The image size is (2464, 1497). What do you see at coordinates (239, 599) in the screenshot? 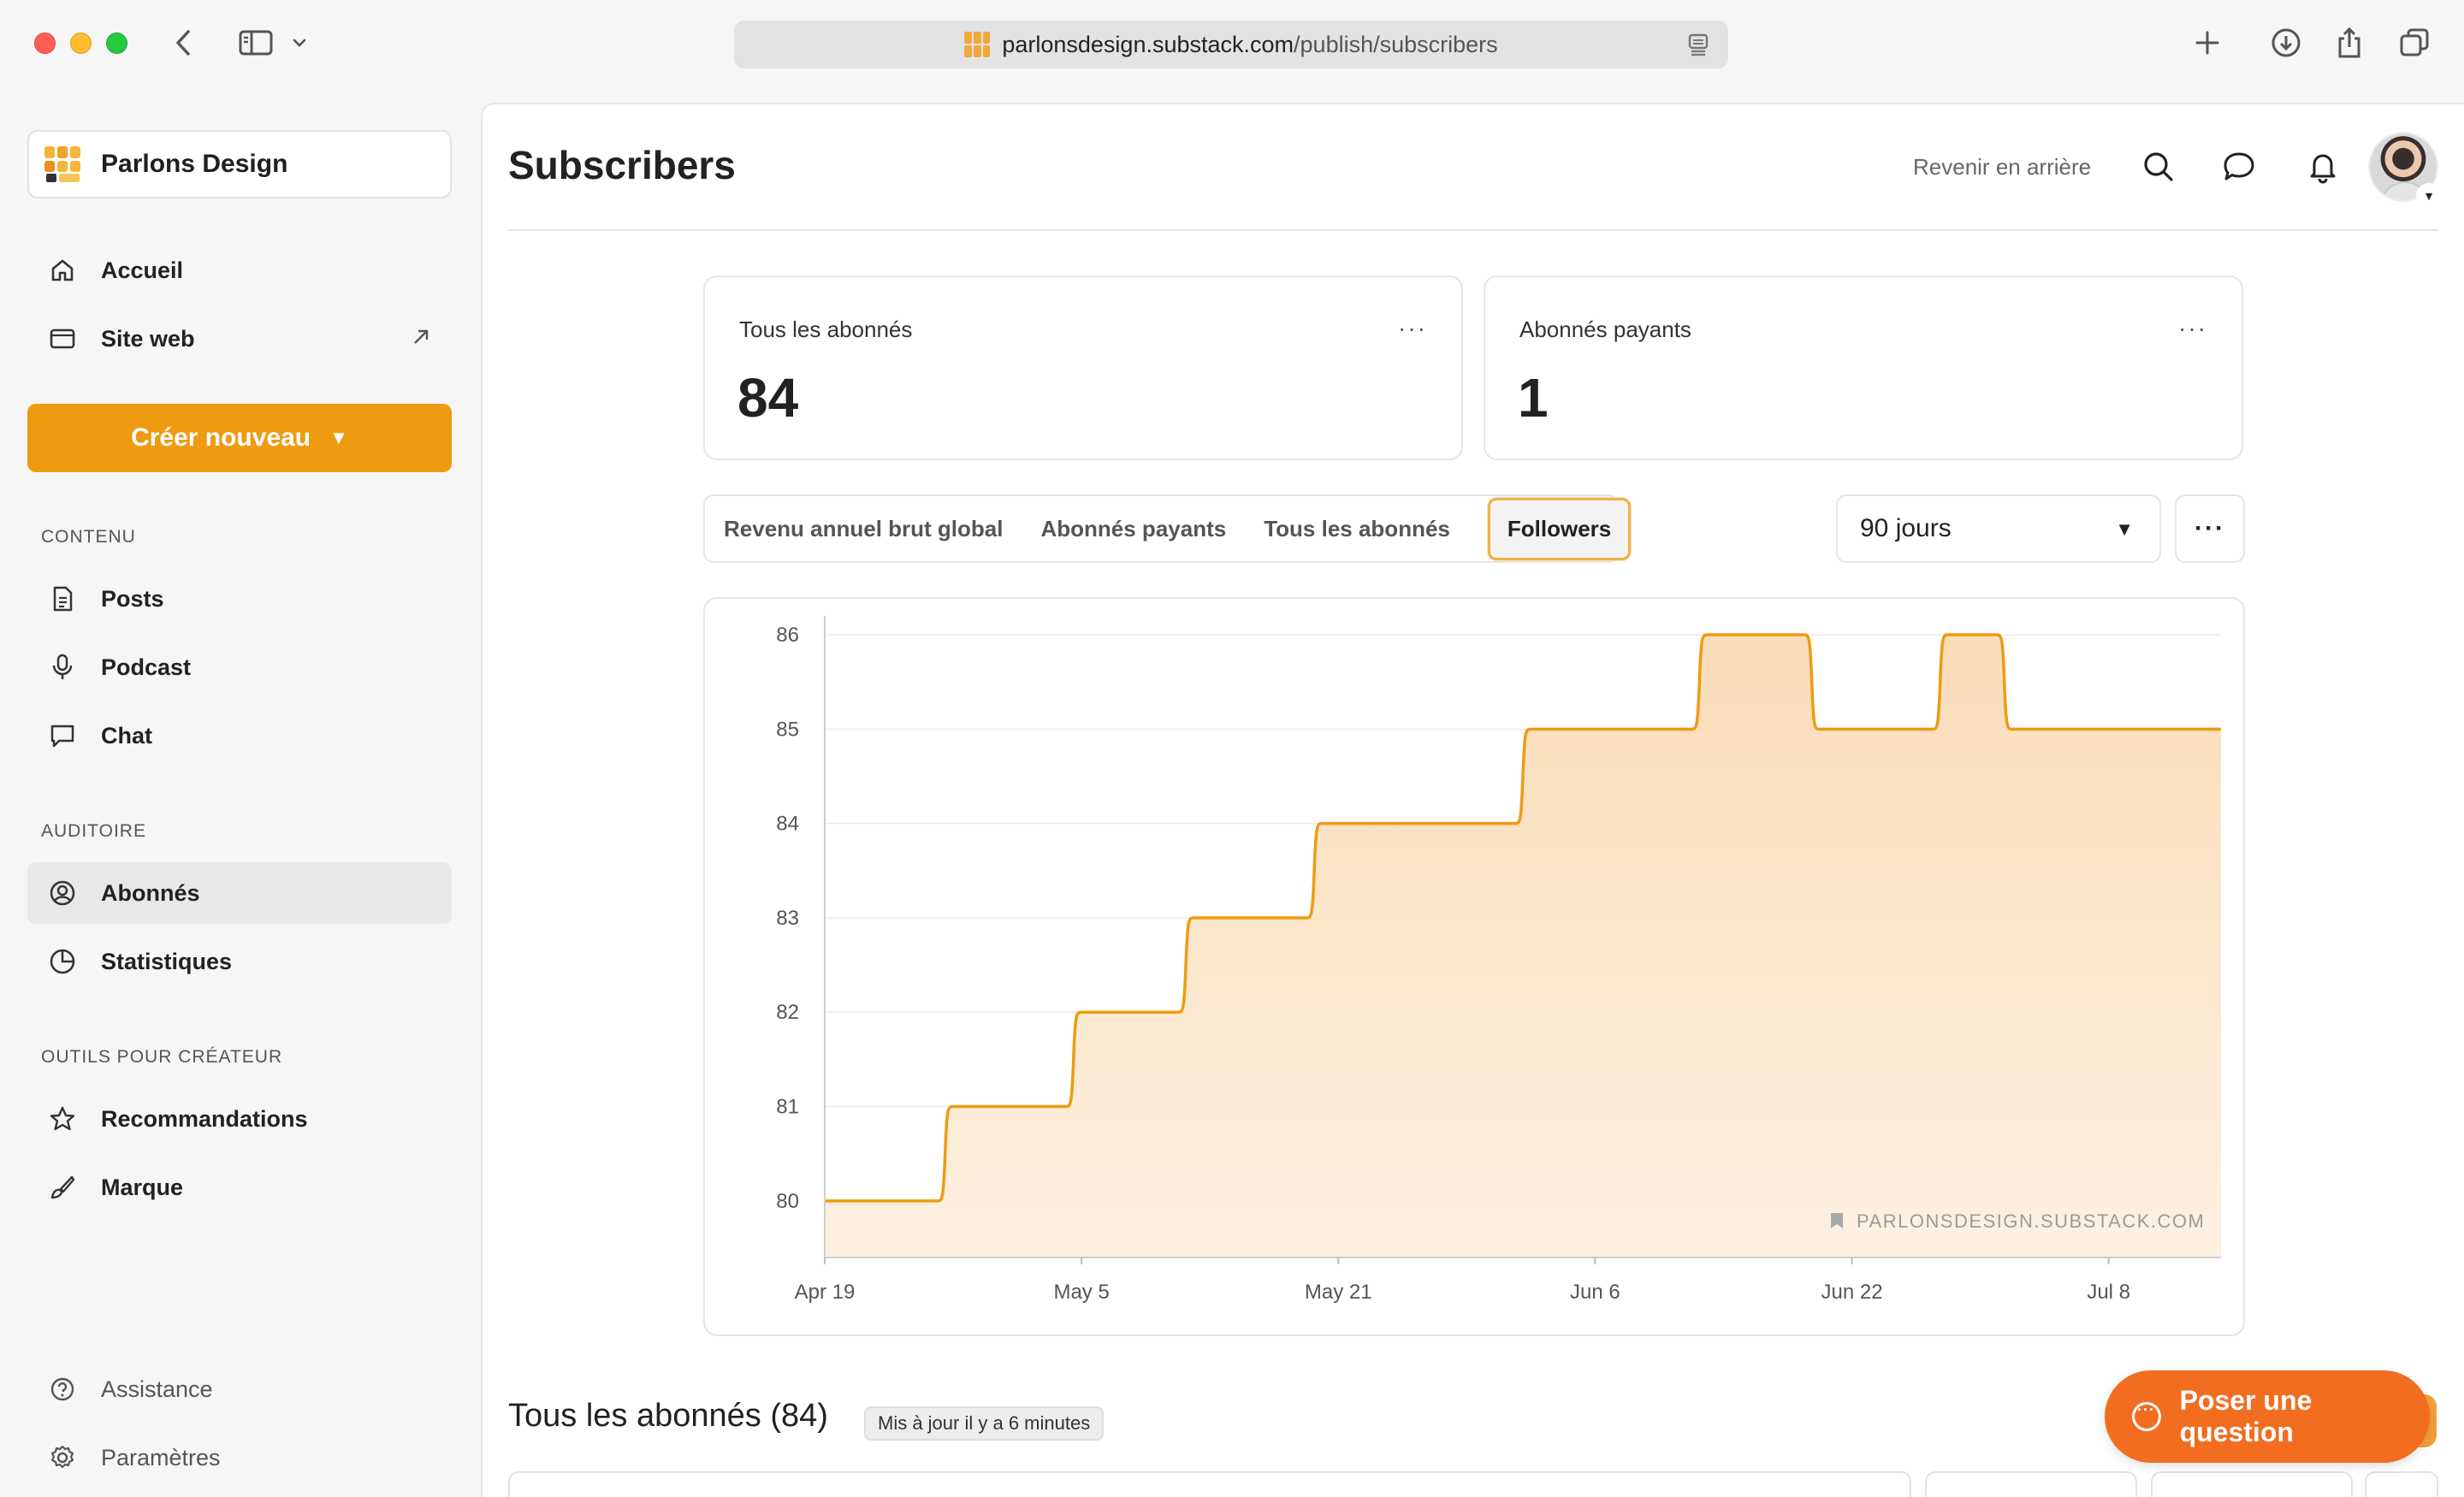
I see `sidebar-item-posts: Posts` at bounding box center [239, 599].